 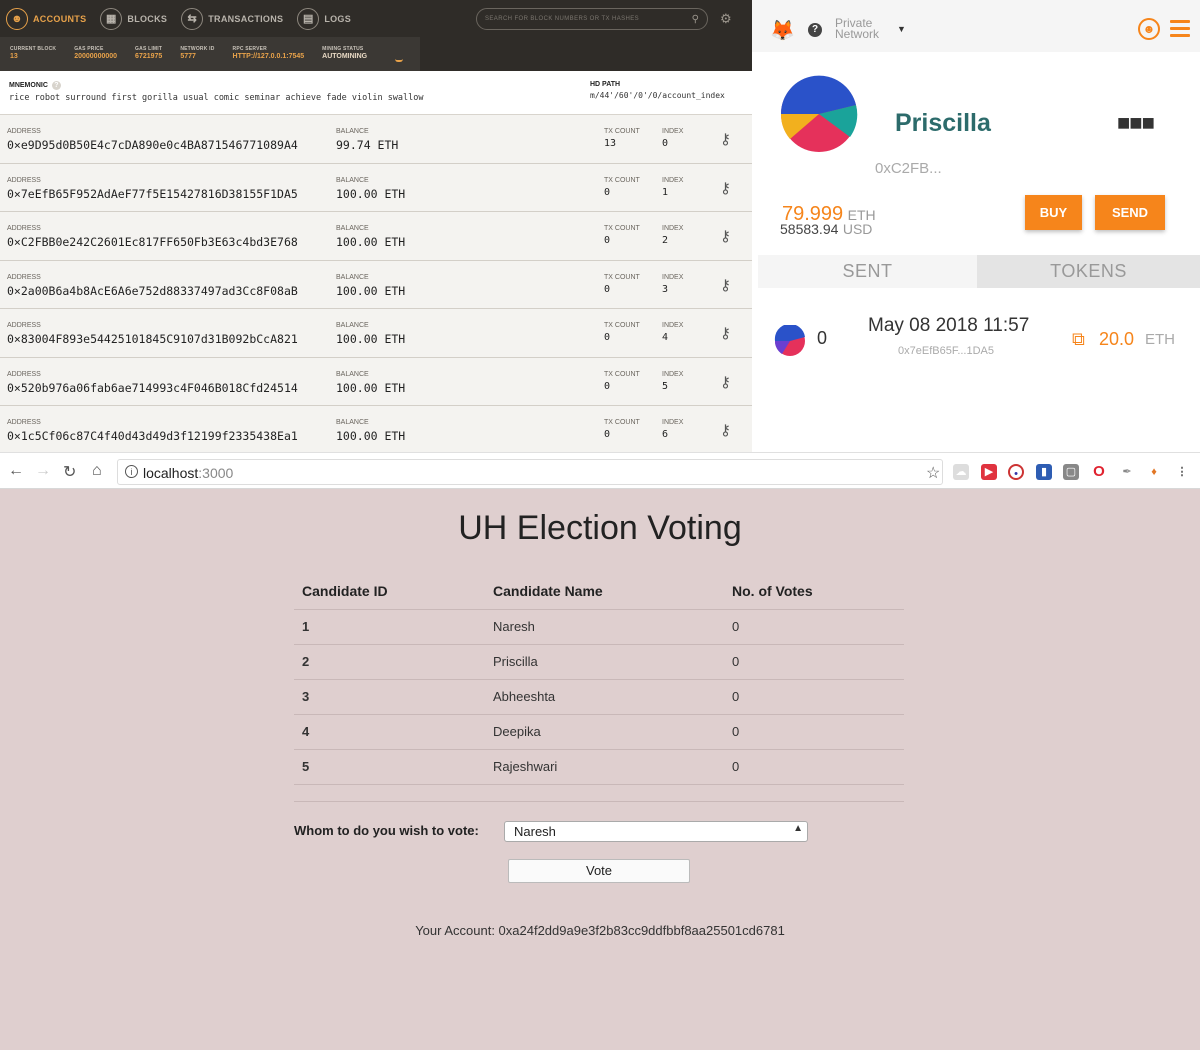 I want to click on hd-path-label: HD PATH, so click(x=605, y=84).